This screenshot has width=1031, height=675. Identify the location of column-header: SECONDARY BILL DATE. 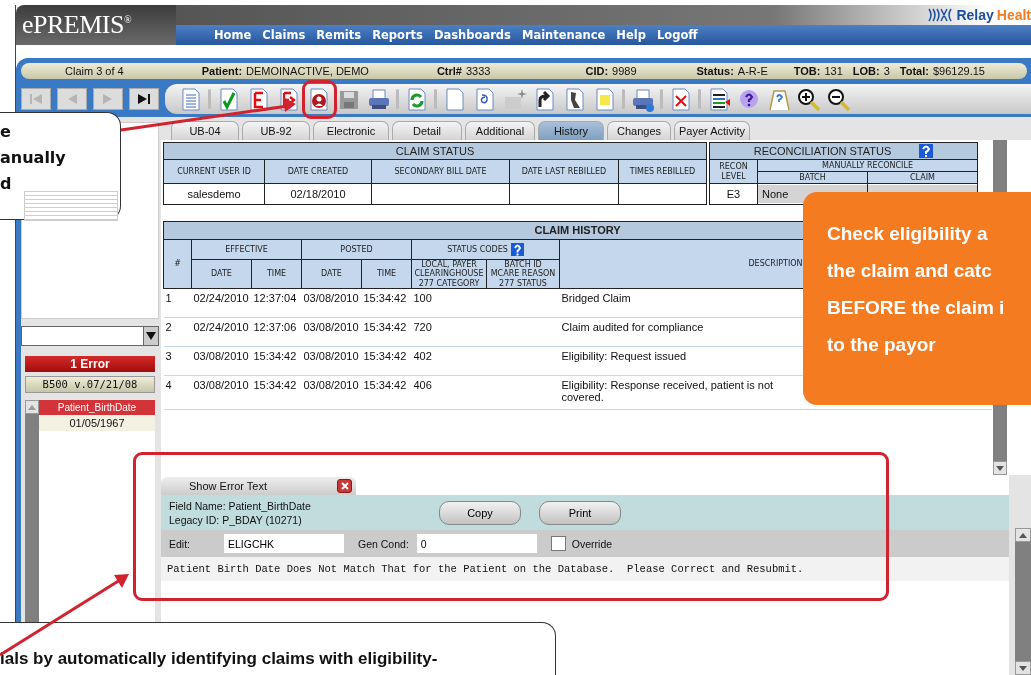
(440, 171).